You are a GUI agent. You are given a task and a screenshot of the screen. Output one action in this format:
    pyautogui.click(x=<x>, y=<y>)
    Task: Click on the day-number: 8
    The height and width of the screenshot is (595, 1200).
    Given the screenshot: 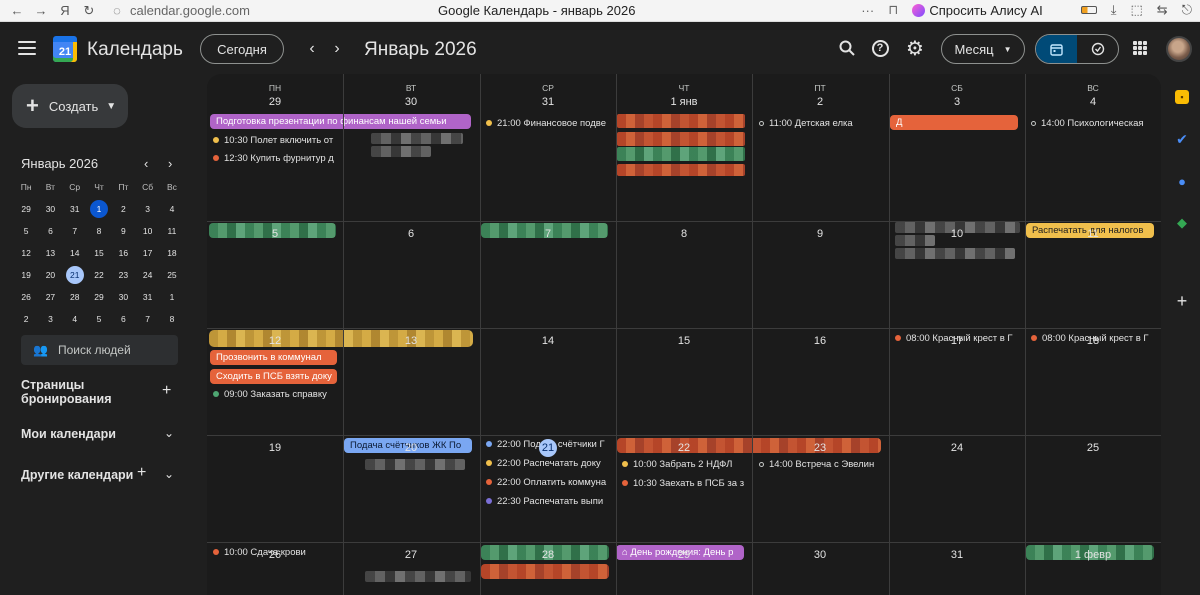 What is the action you would take?
    pyautogui.click(x=684, y=234)
    